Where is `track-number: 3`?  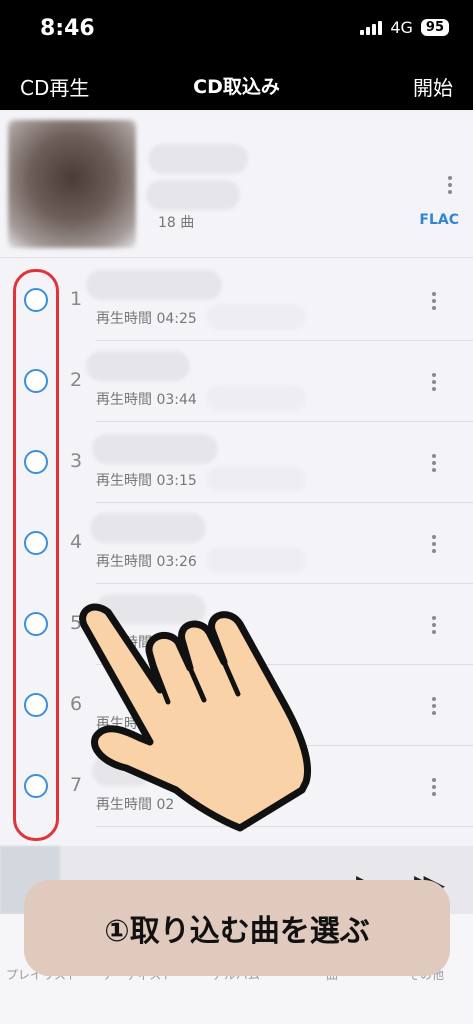
track-number: 3 is located at coordinates (76, 461).